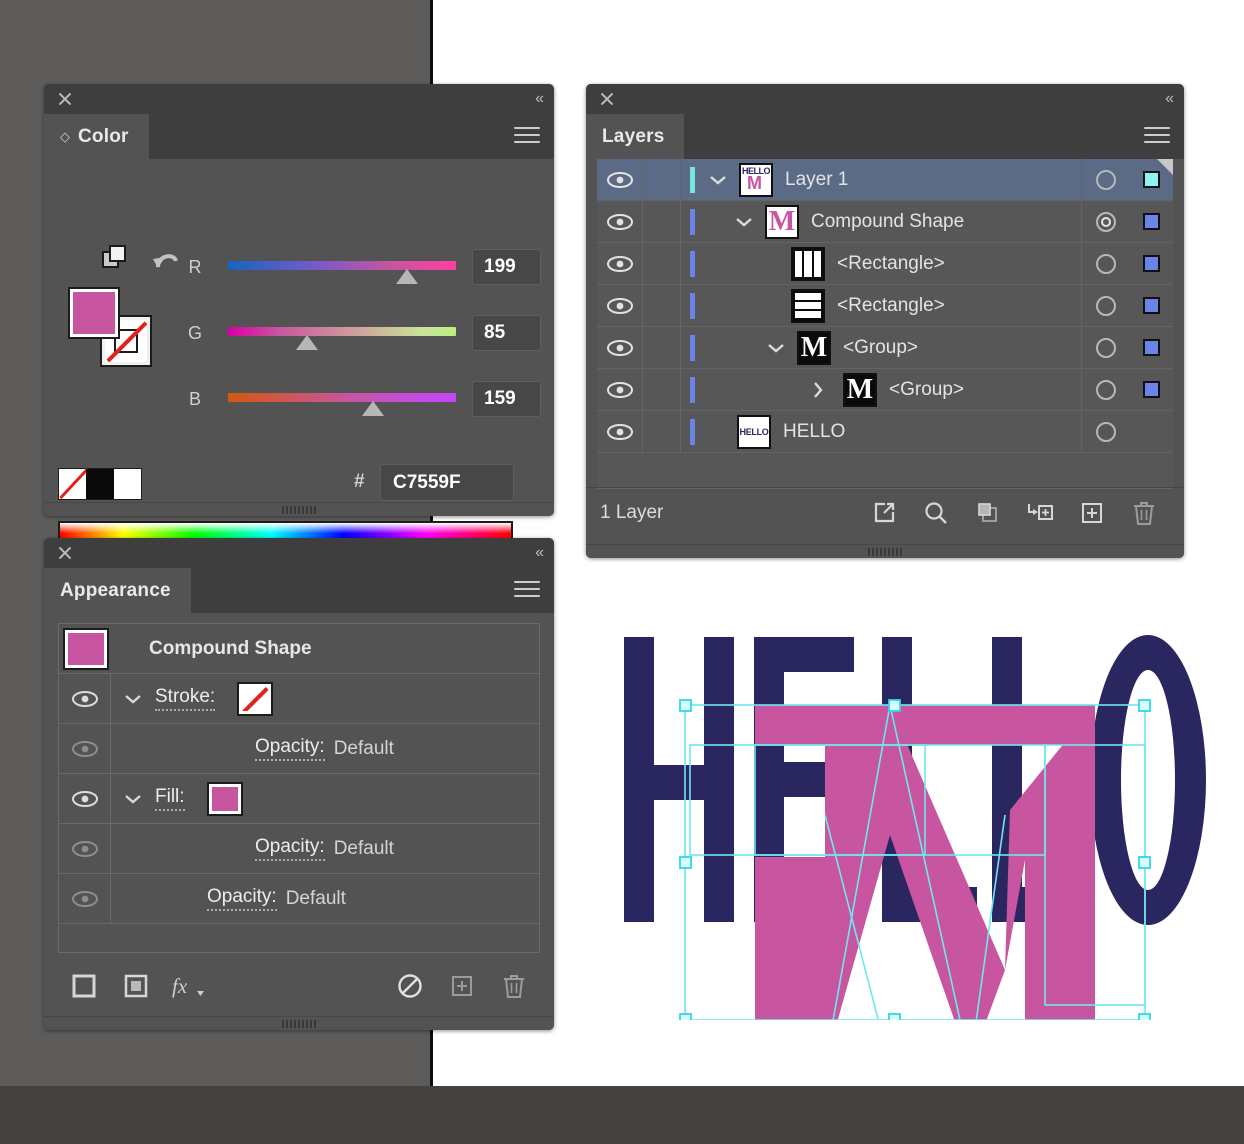 The height and width of the screenshot is (1144, 1244). What do you see at coordinates (884, 513) in the screenshot?
I see `release-to-layers-icon` at bounding box center [884, 513].